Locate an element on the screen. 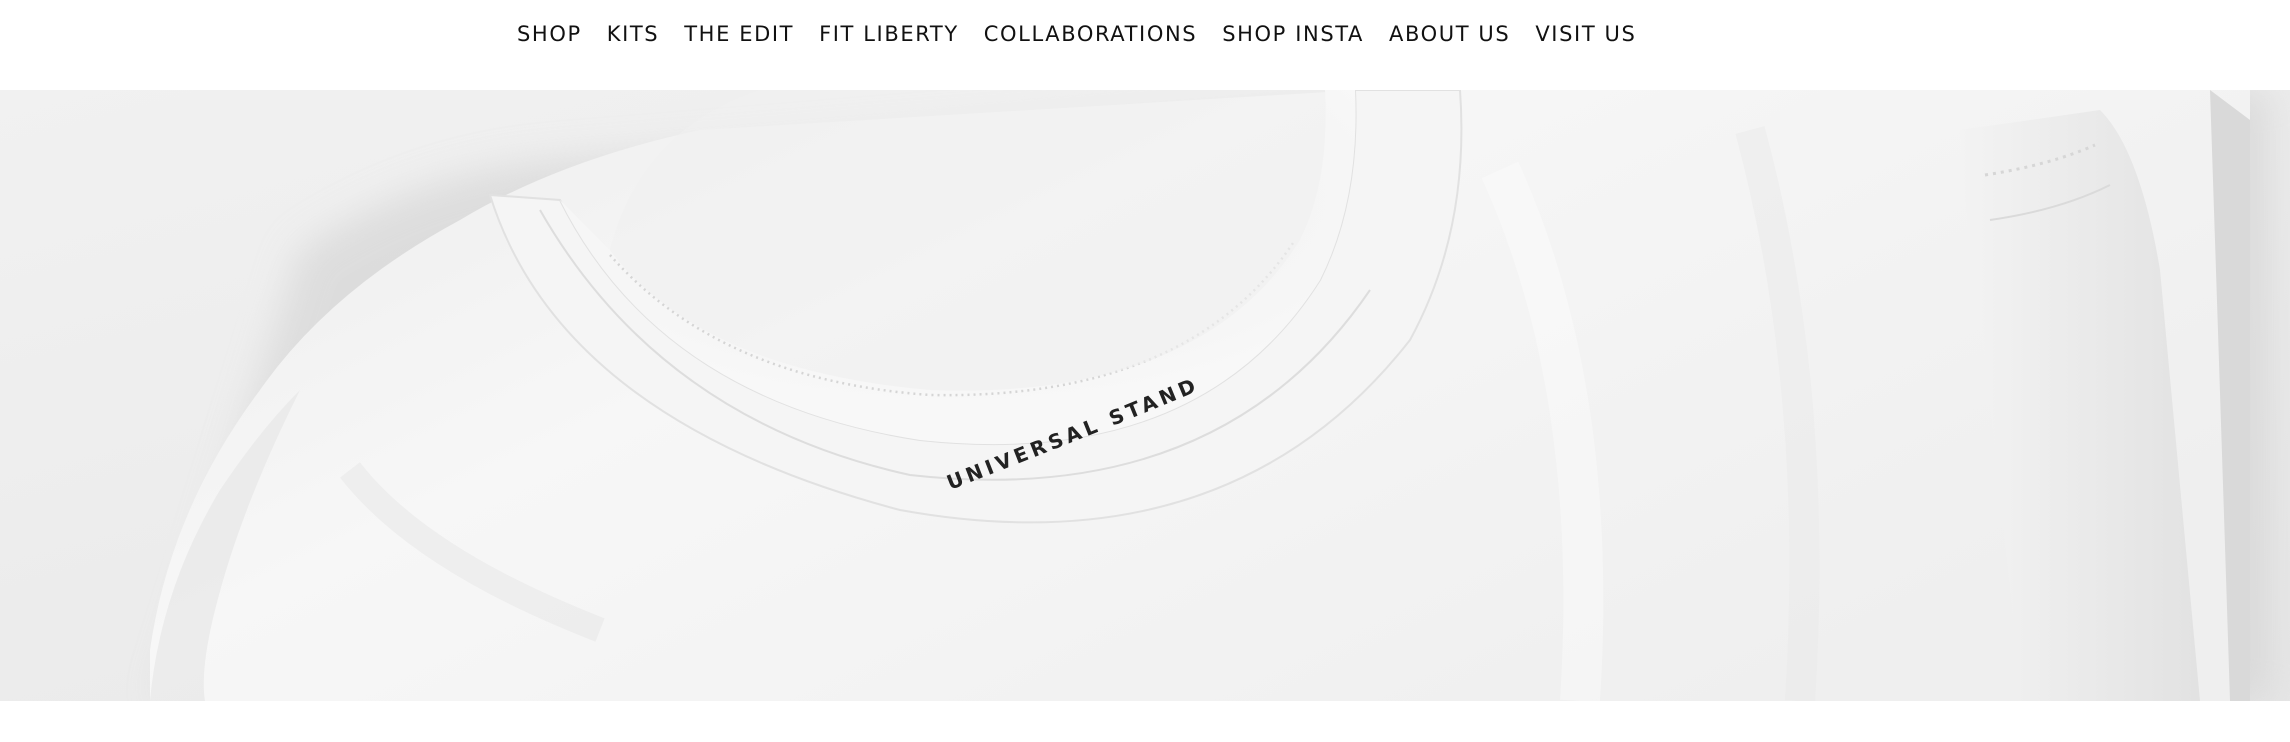 Image resolution: width=2290 pixels, height=742 pixels. nav-item-shop: SHOP is located at coordinates (549, 34).